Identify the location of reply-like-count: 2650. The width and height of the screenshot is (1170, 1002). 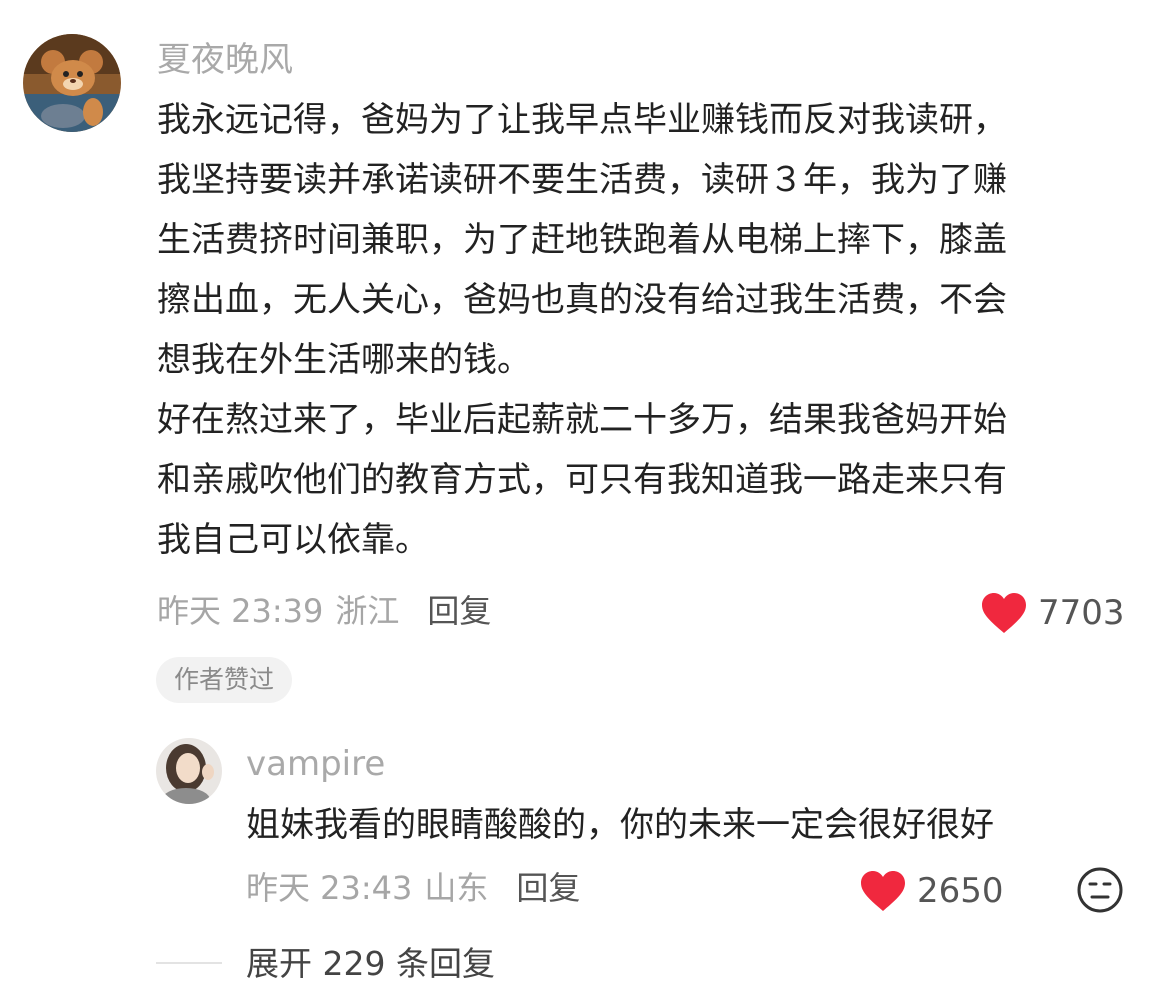
(960, 891).